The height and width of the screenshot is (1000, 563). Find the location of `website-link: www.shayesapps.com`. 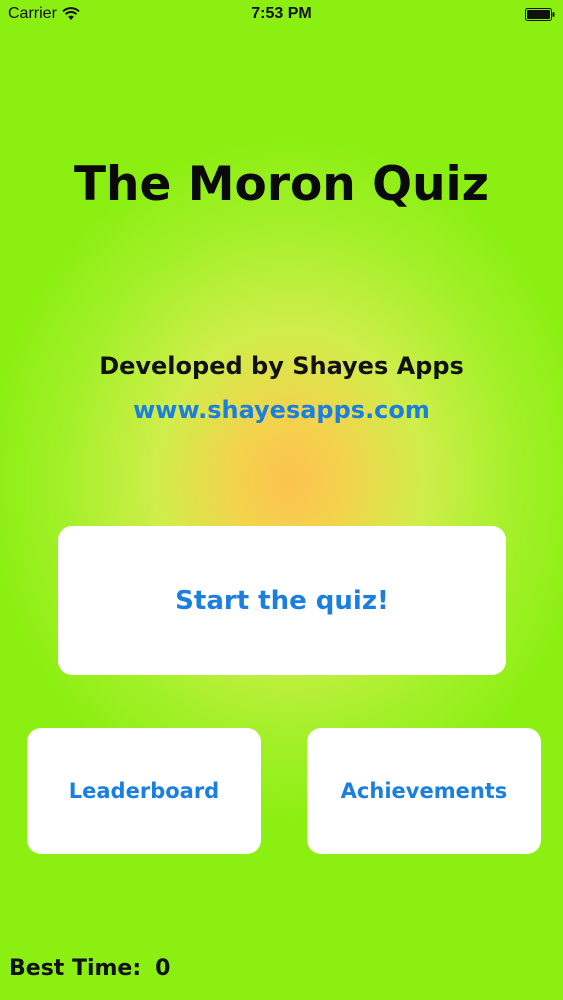

website-link: www.shayesapps.com is located at coordinates (281, 410).